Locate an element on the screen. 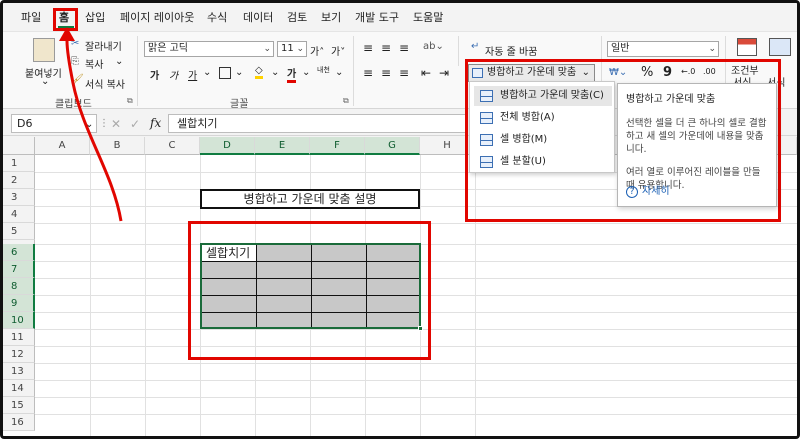  menu-data: 데이터 is located at coordinates (258, 17).